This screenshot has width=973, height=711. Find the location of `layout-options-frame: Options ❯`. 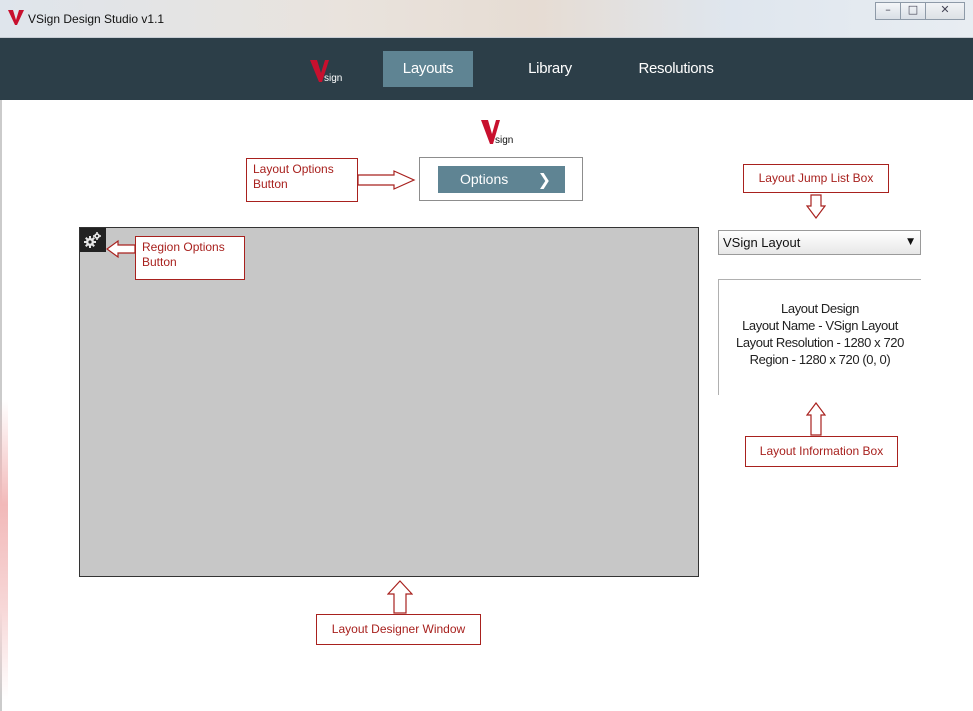

layout-options-frame: Options ❯ is located at coordinates (501, 179).